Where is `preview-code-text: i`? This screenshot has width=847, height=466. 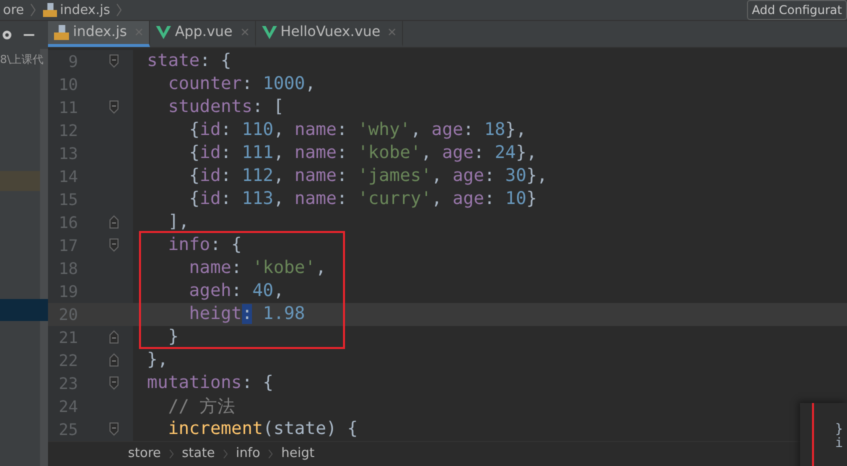
preview-code-text: i is located at coordinates (839, 443).